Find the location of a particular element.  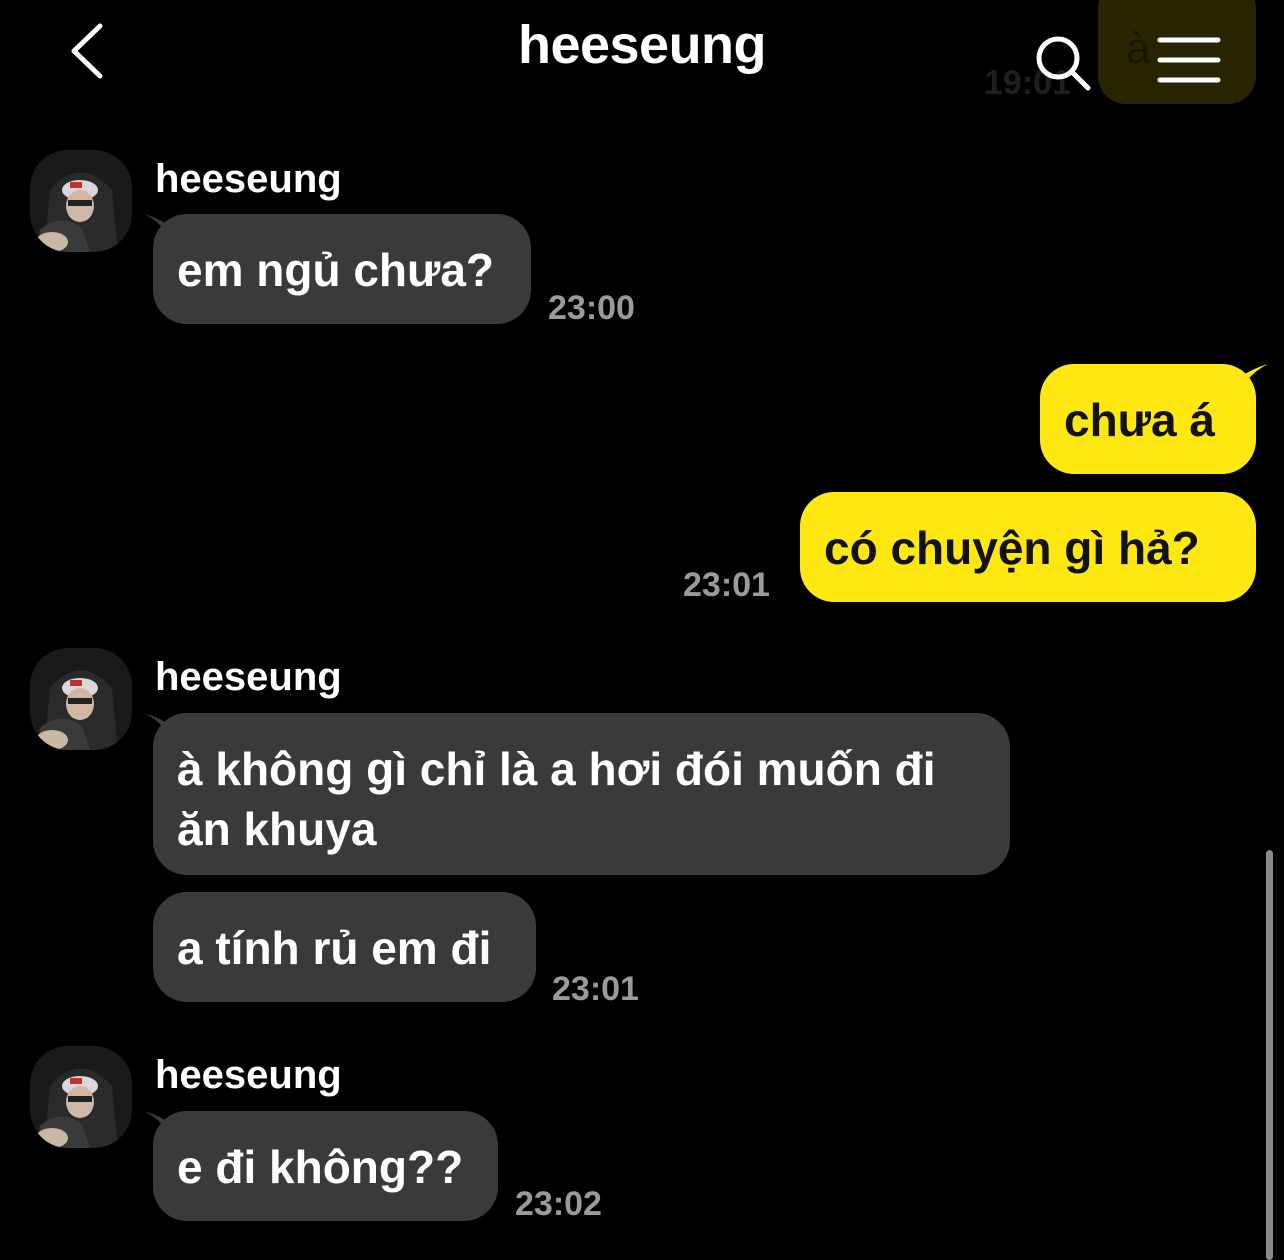

incoming-message-bubble: e đi không?? is located at coordinates (325, 1166).